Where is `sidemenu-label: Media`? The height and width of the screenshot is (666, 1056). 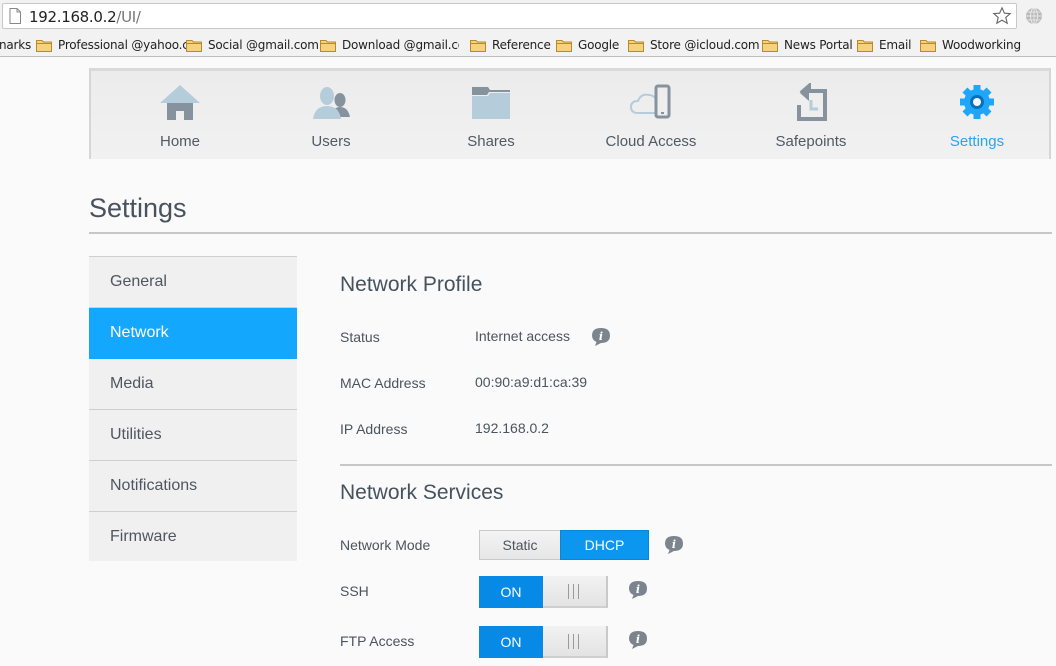 sidemenu-label: Media is located at coordinates (132, 383).